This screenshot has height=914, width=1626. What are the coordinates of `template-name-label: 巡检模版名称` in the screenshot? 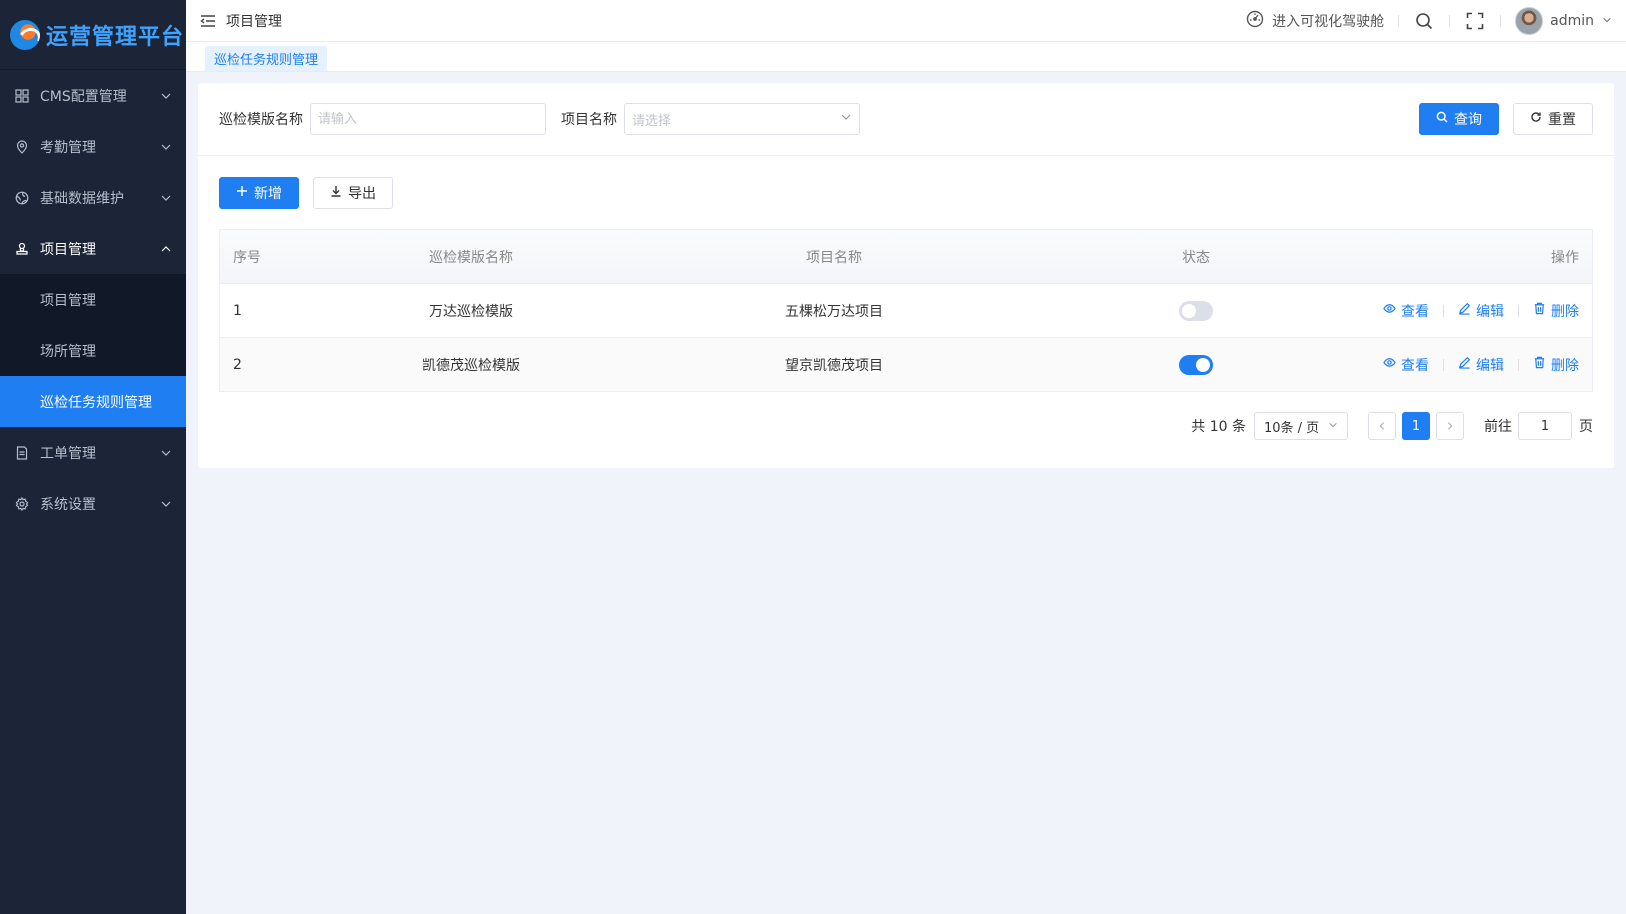 It's located at (261, 120).